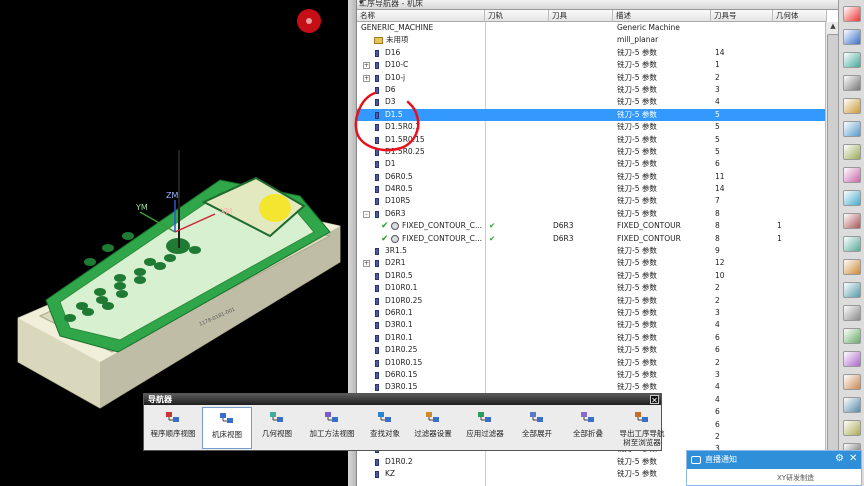  Describe the element at coordinates (717, 251) in the screenshot. I see `cell-toolno: 9` at that location.